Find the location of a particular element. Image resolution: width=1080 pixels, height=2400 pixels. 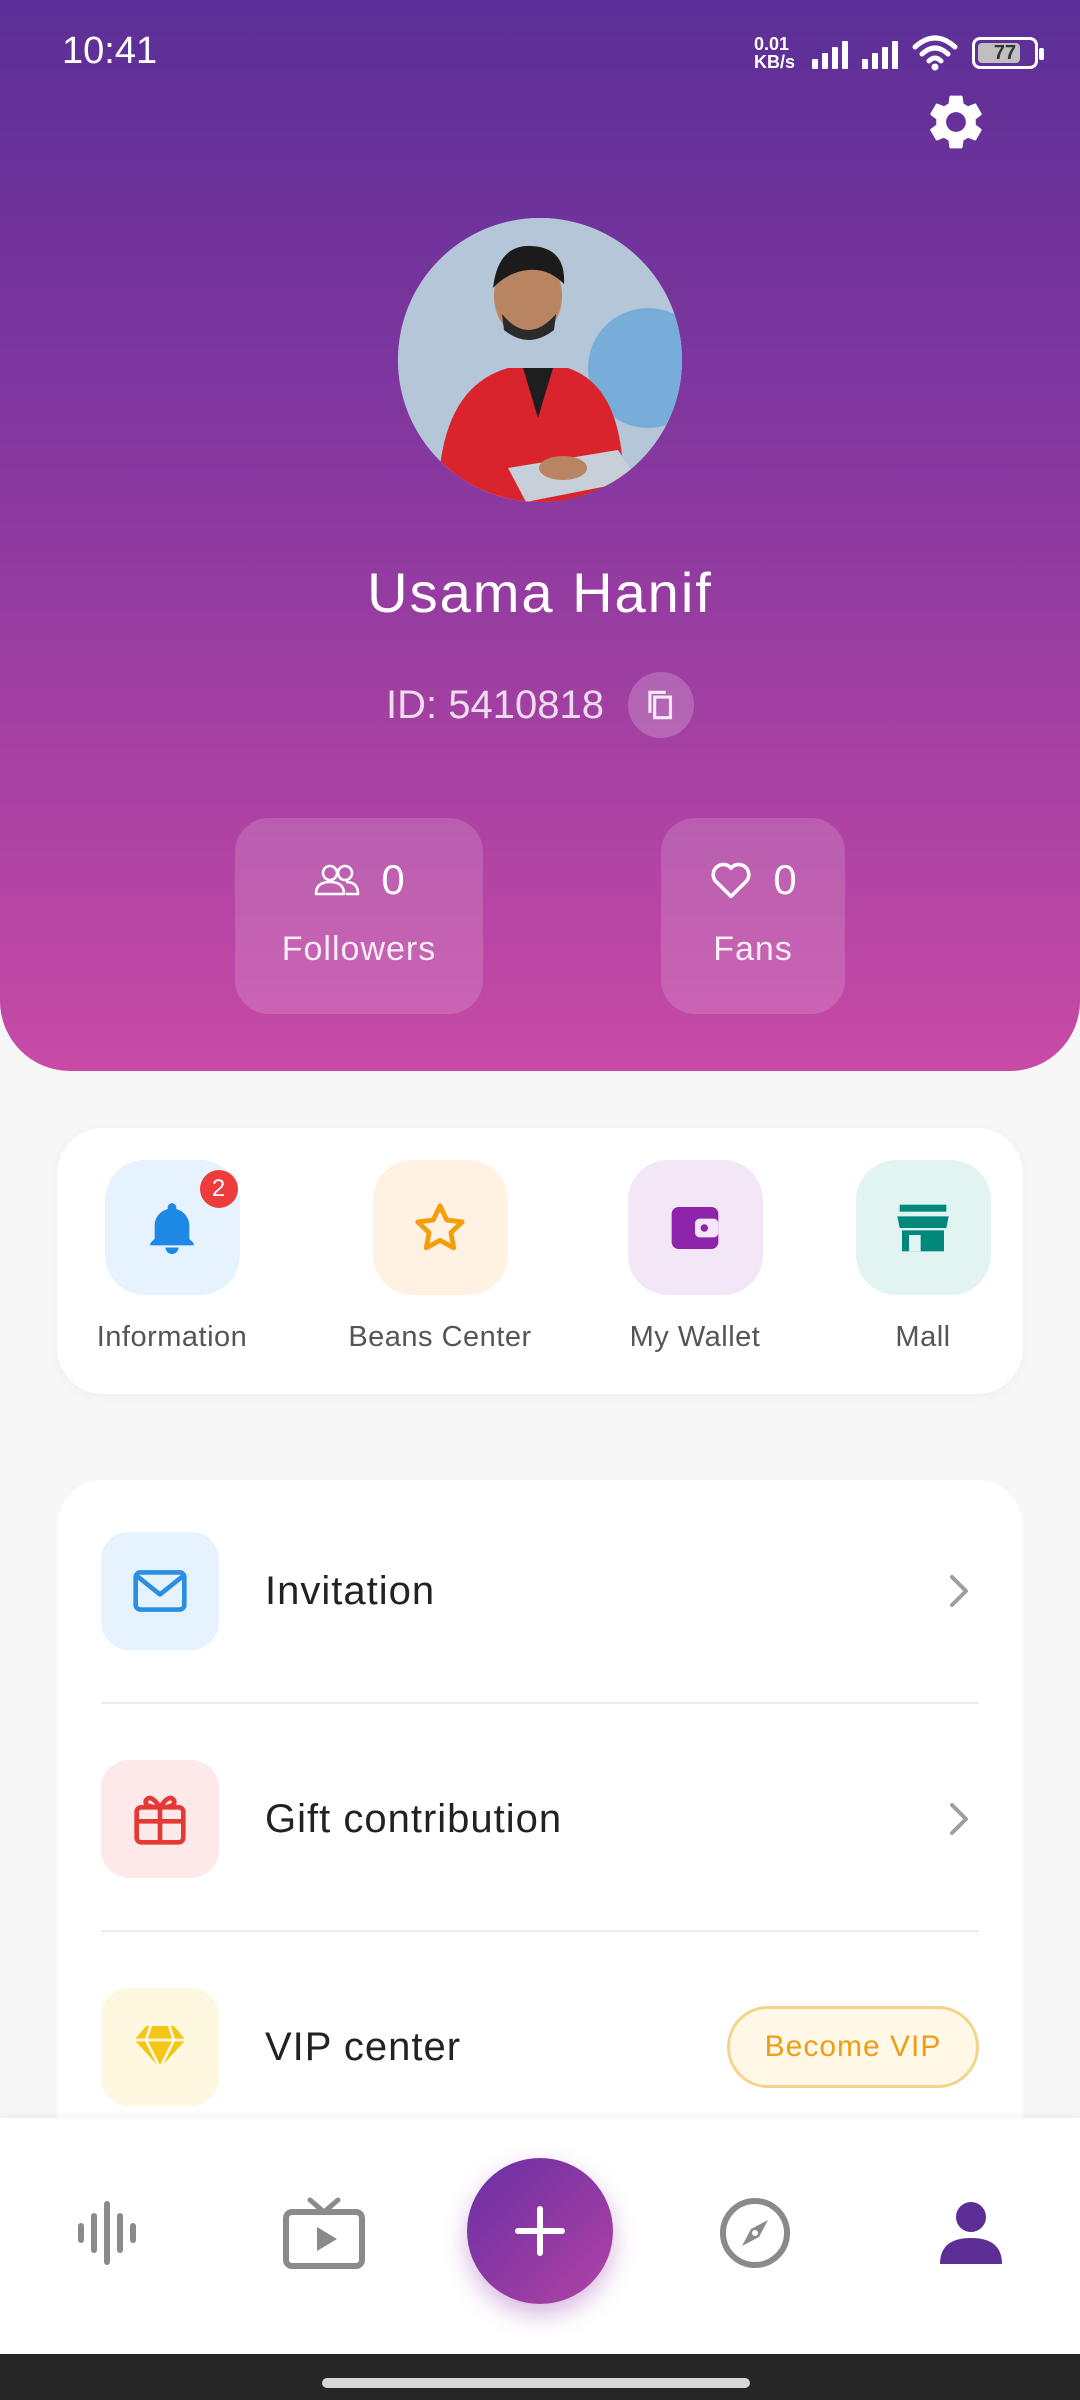

person-icon is located at coordinates (971, 2233).